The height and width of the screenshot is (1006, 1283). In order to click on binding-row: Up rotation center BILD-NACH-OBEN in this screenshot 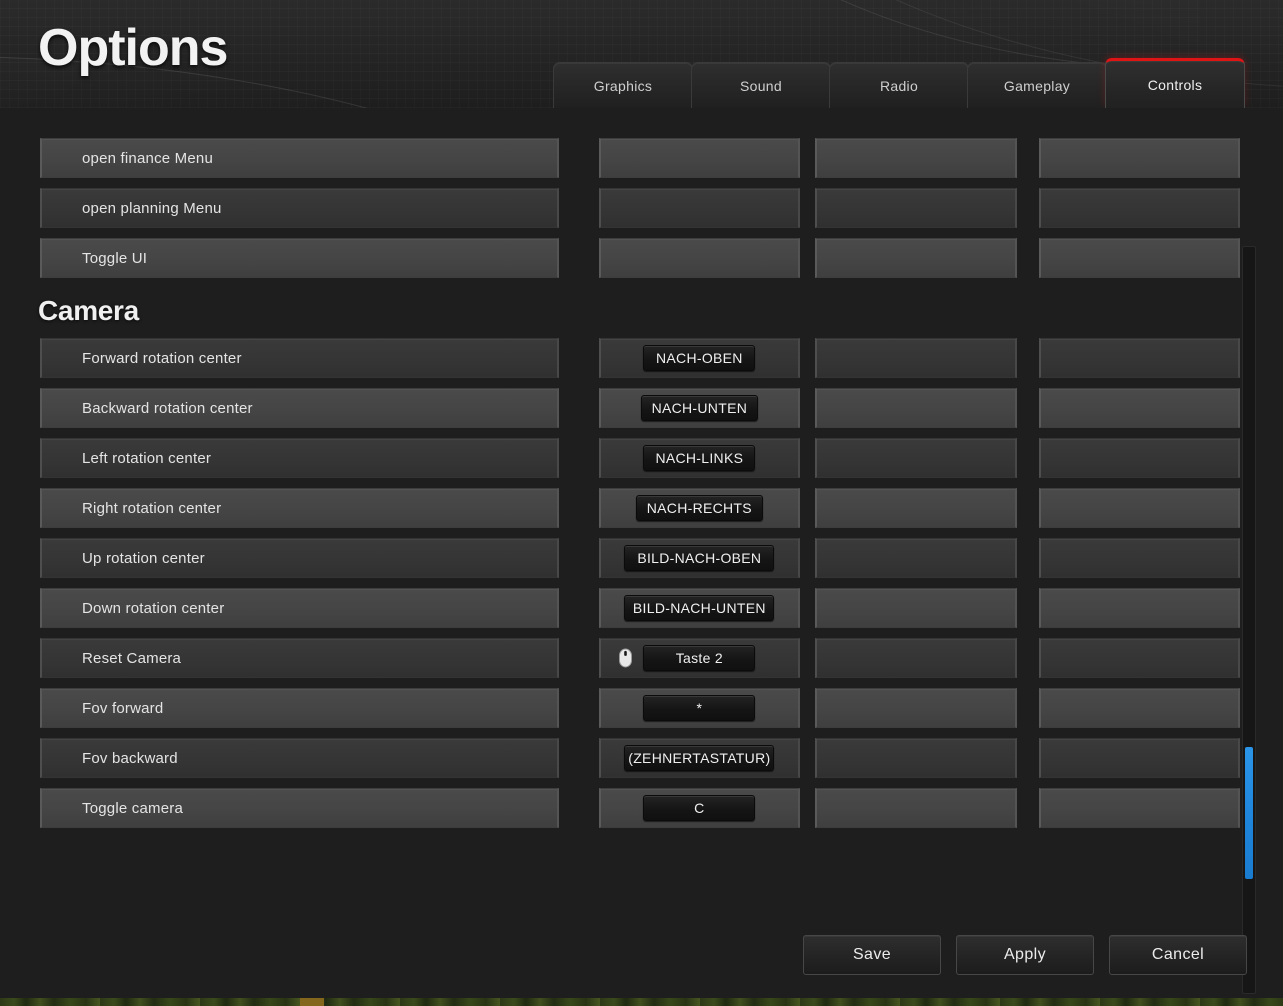, I will do `click(620, 558)`.